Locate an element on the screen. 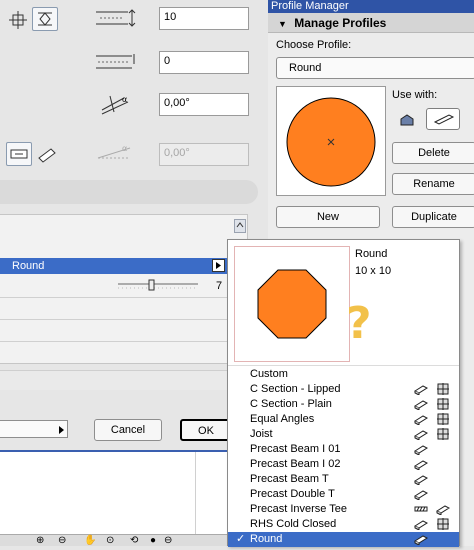 The image size is (474, 550). profile-list-item-label: Precast Beam T is located at coordinates (289, 479).